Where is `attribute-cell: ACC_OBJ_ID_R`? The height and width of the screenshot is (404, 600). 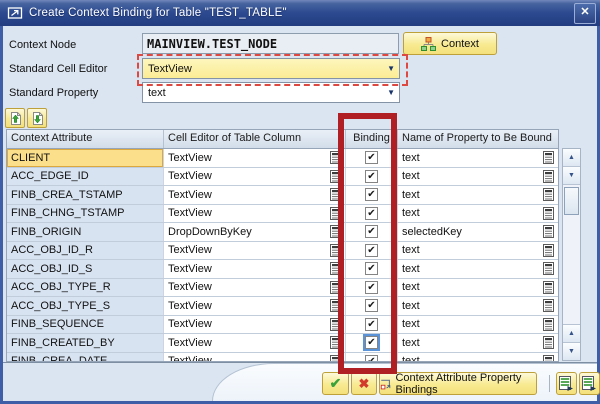 attribute-cell: ACC_OBJ_ID_R is located at coordinates (85, 250).